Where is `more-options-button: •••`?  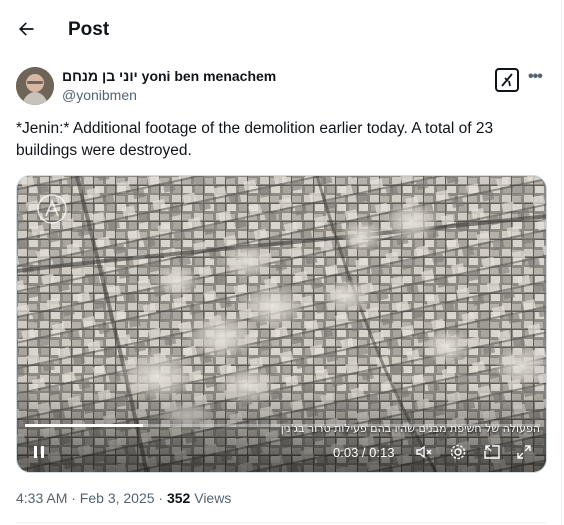 more-options-button: ••• is located at coordinates (535, 77).